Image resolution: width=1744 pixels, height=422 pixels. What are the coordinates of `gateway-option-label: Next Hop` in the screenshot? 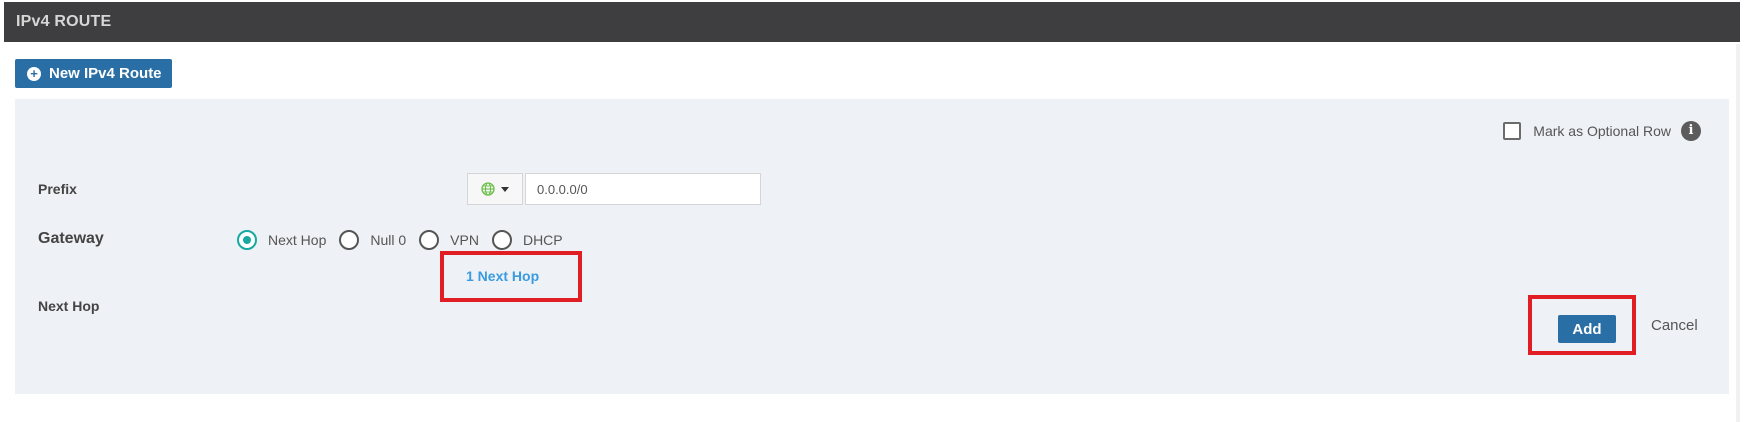 It's located at (297, 240).